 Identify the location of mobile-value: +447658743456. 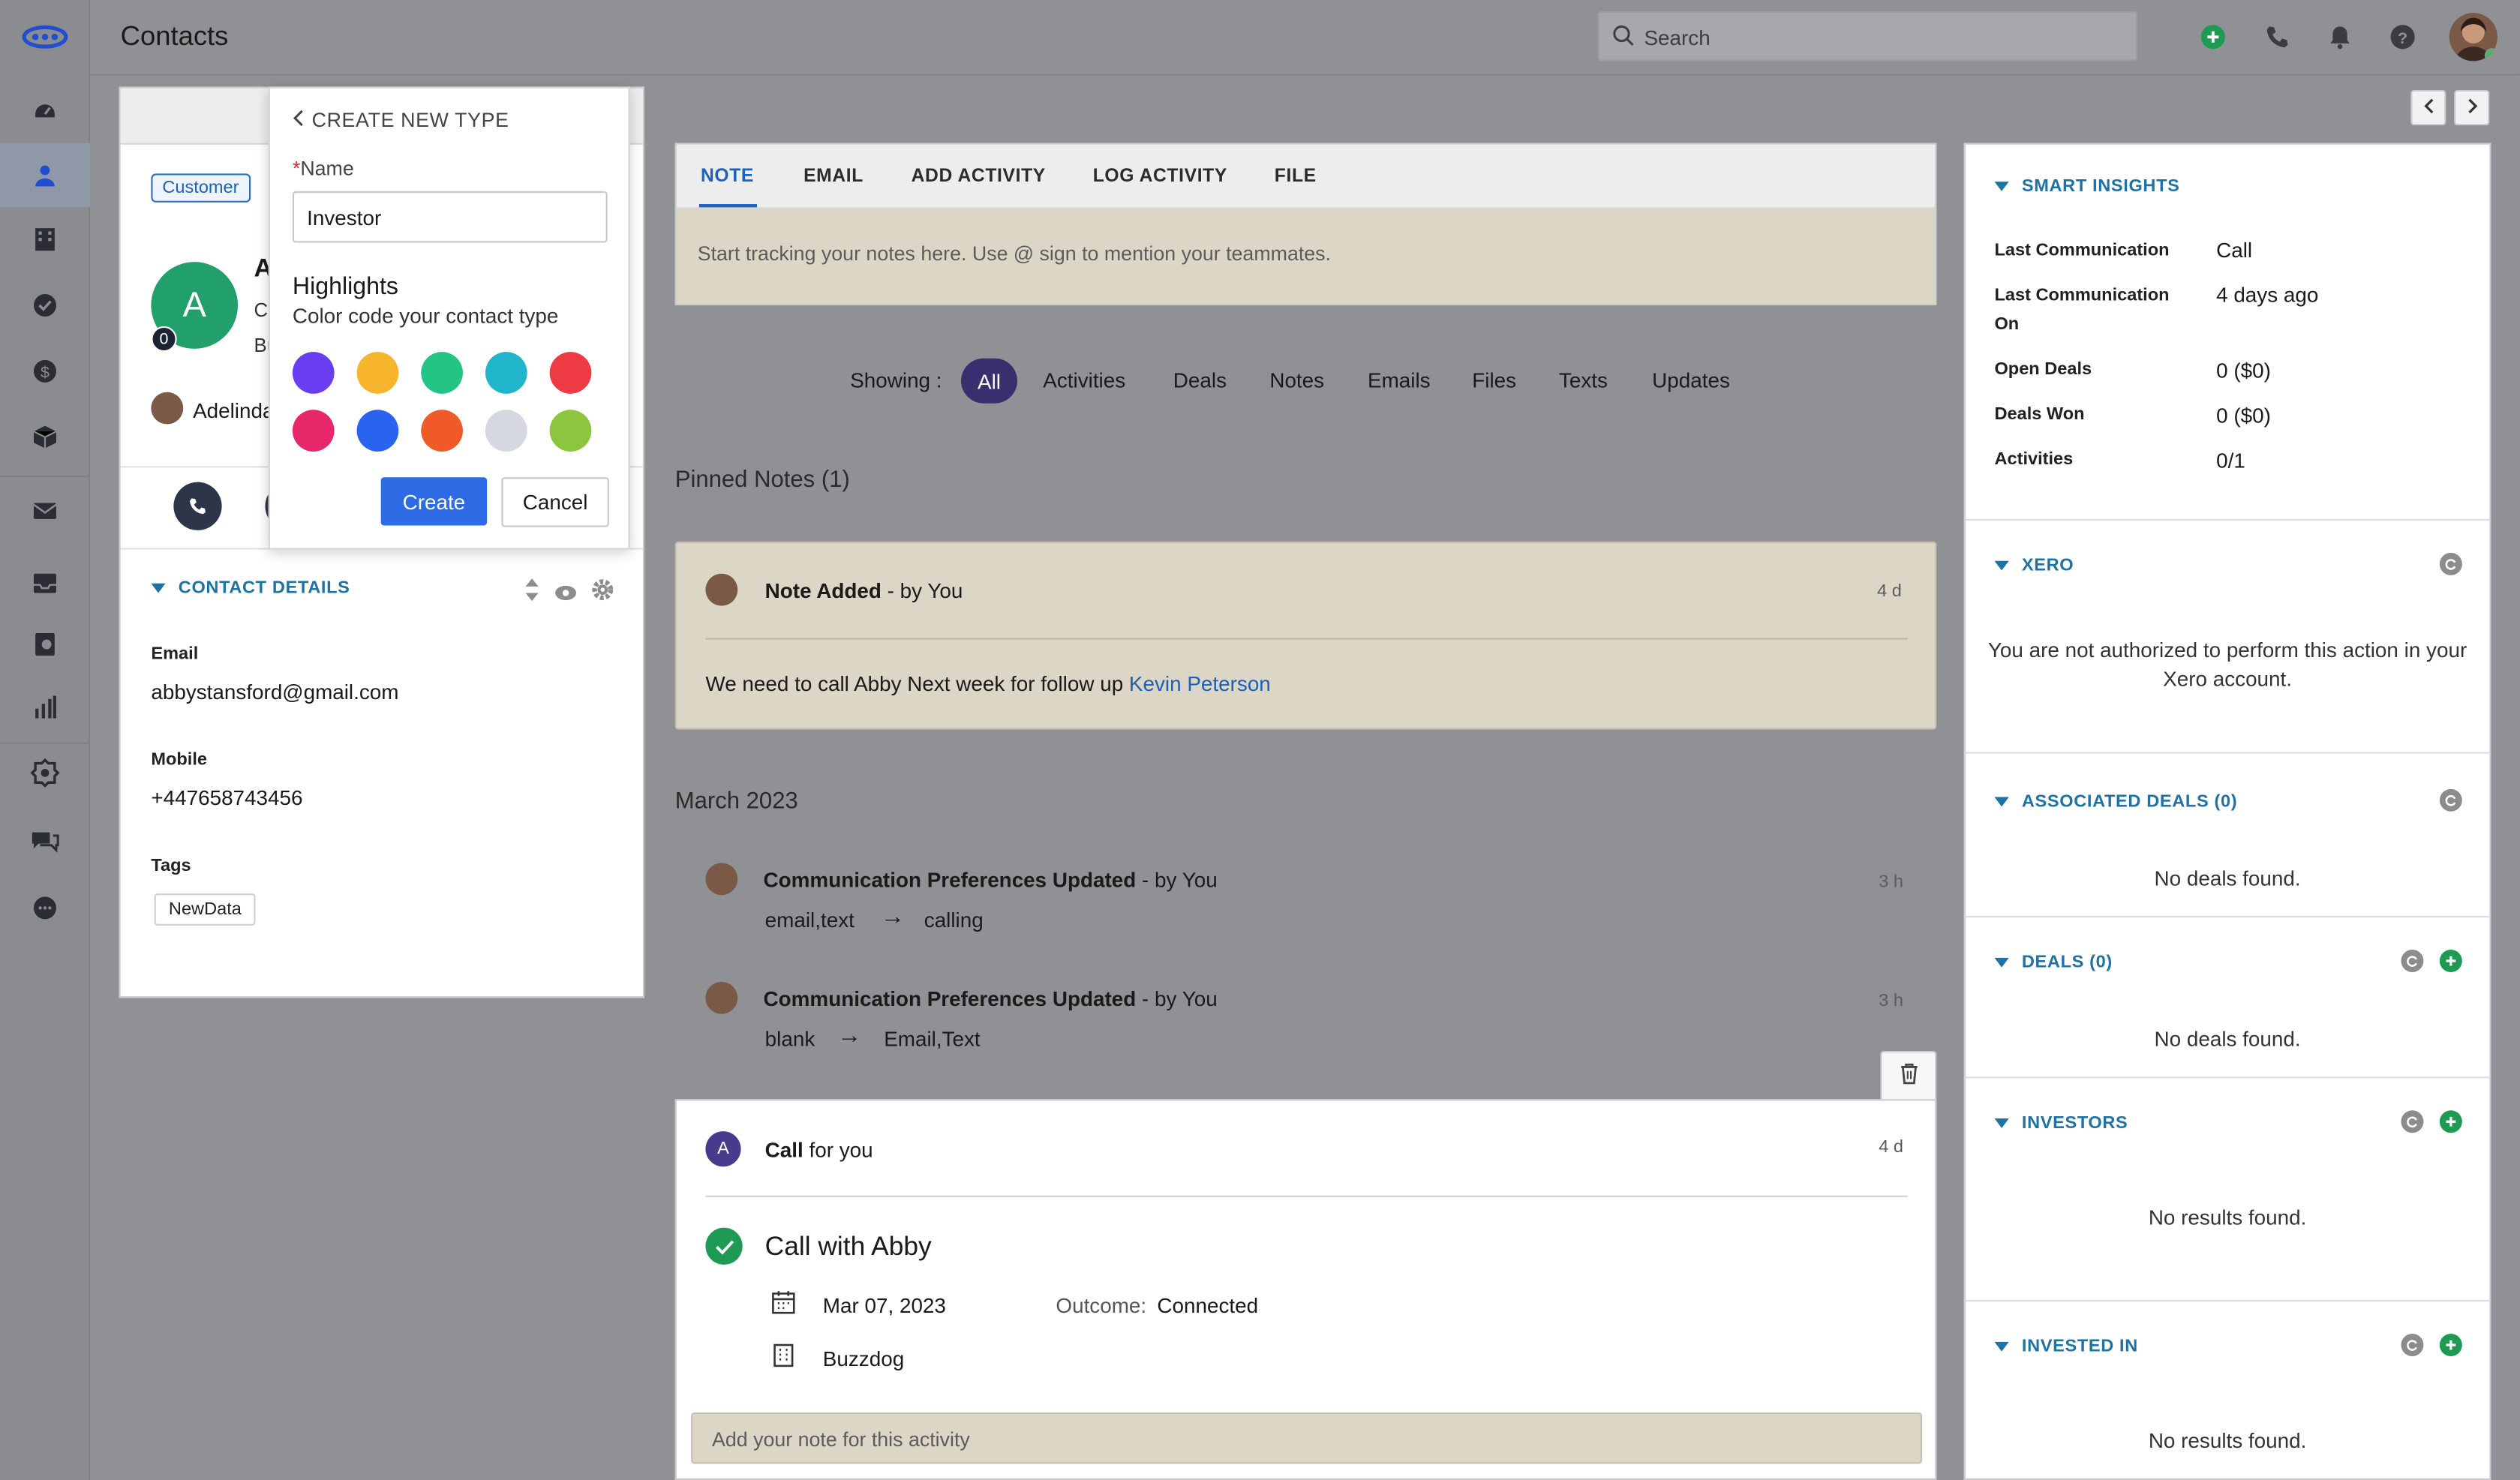
(226, 798).